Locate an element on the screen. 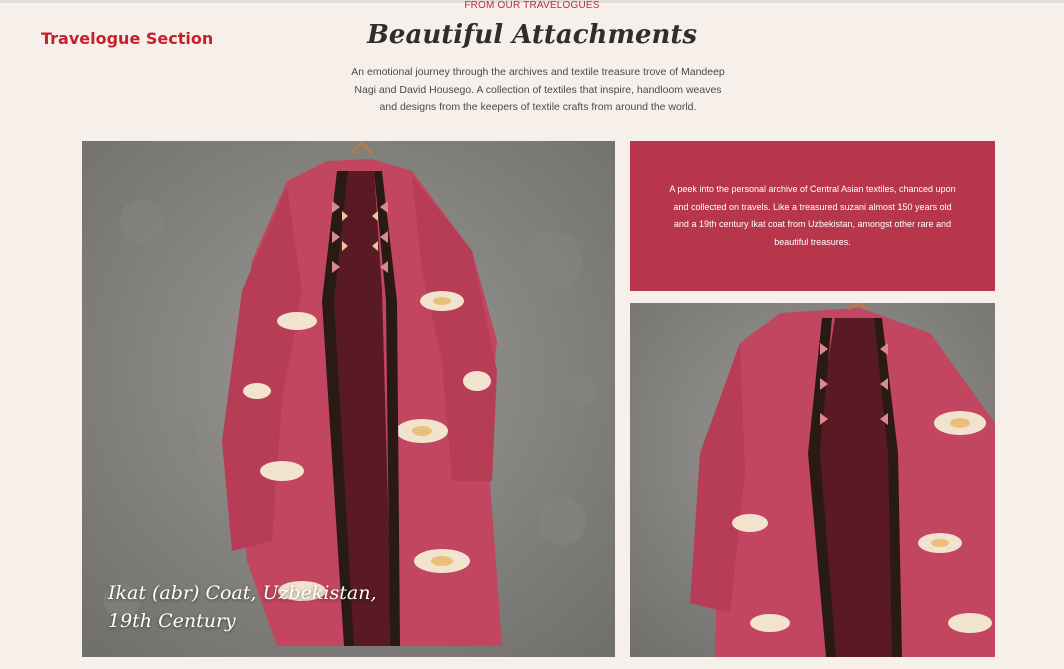 The image size is (1064, 669). eyebrow-label: FROM OUR TRAVELOGUES is located at coordinates (532, 5).